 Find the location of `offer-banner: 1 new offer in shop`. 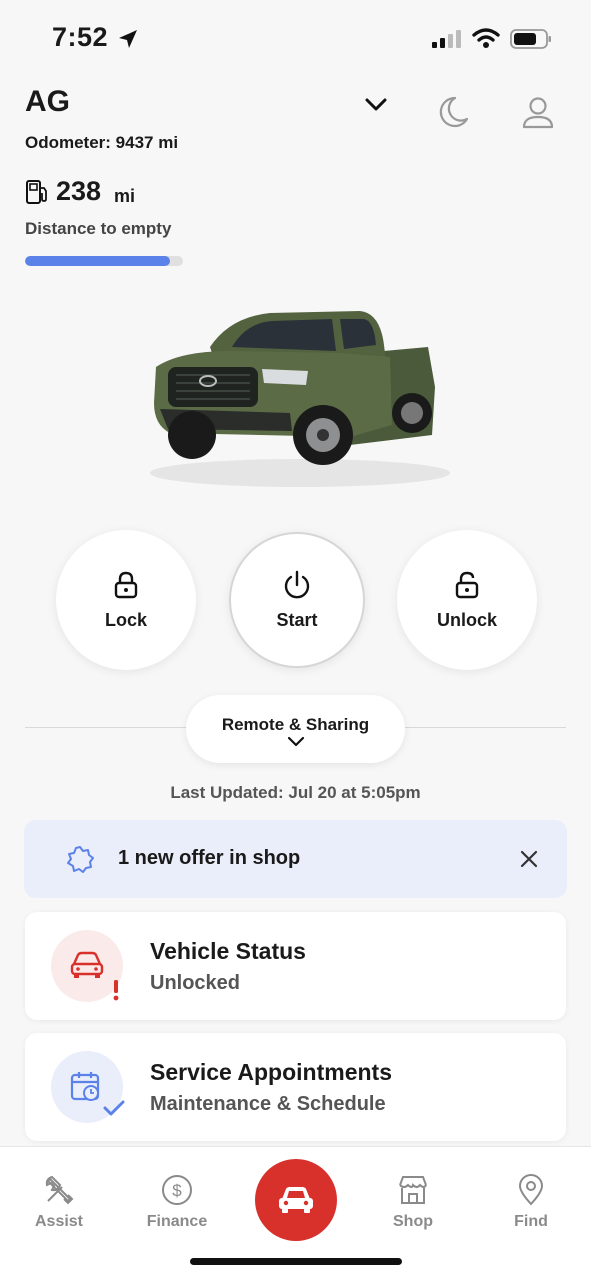

offer-banner: 1 new offer in shop is located at coordinates (295, 859).